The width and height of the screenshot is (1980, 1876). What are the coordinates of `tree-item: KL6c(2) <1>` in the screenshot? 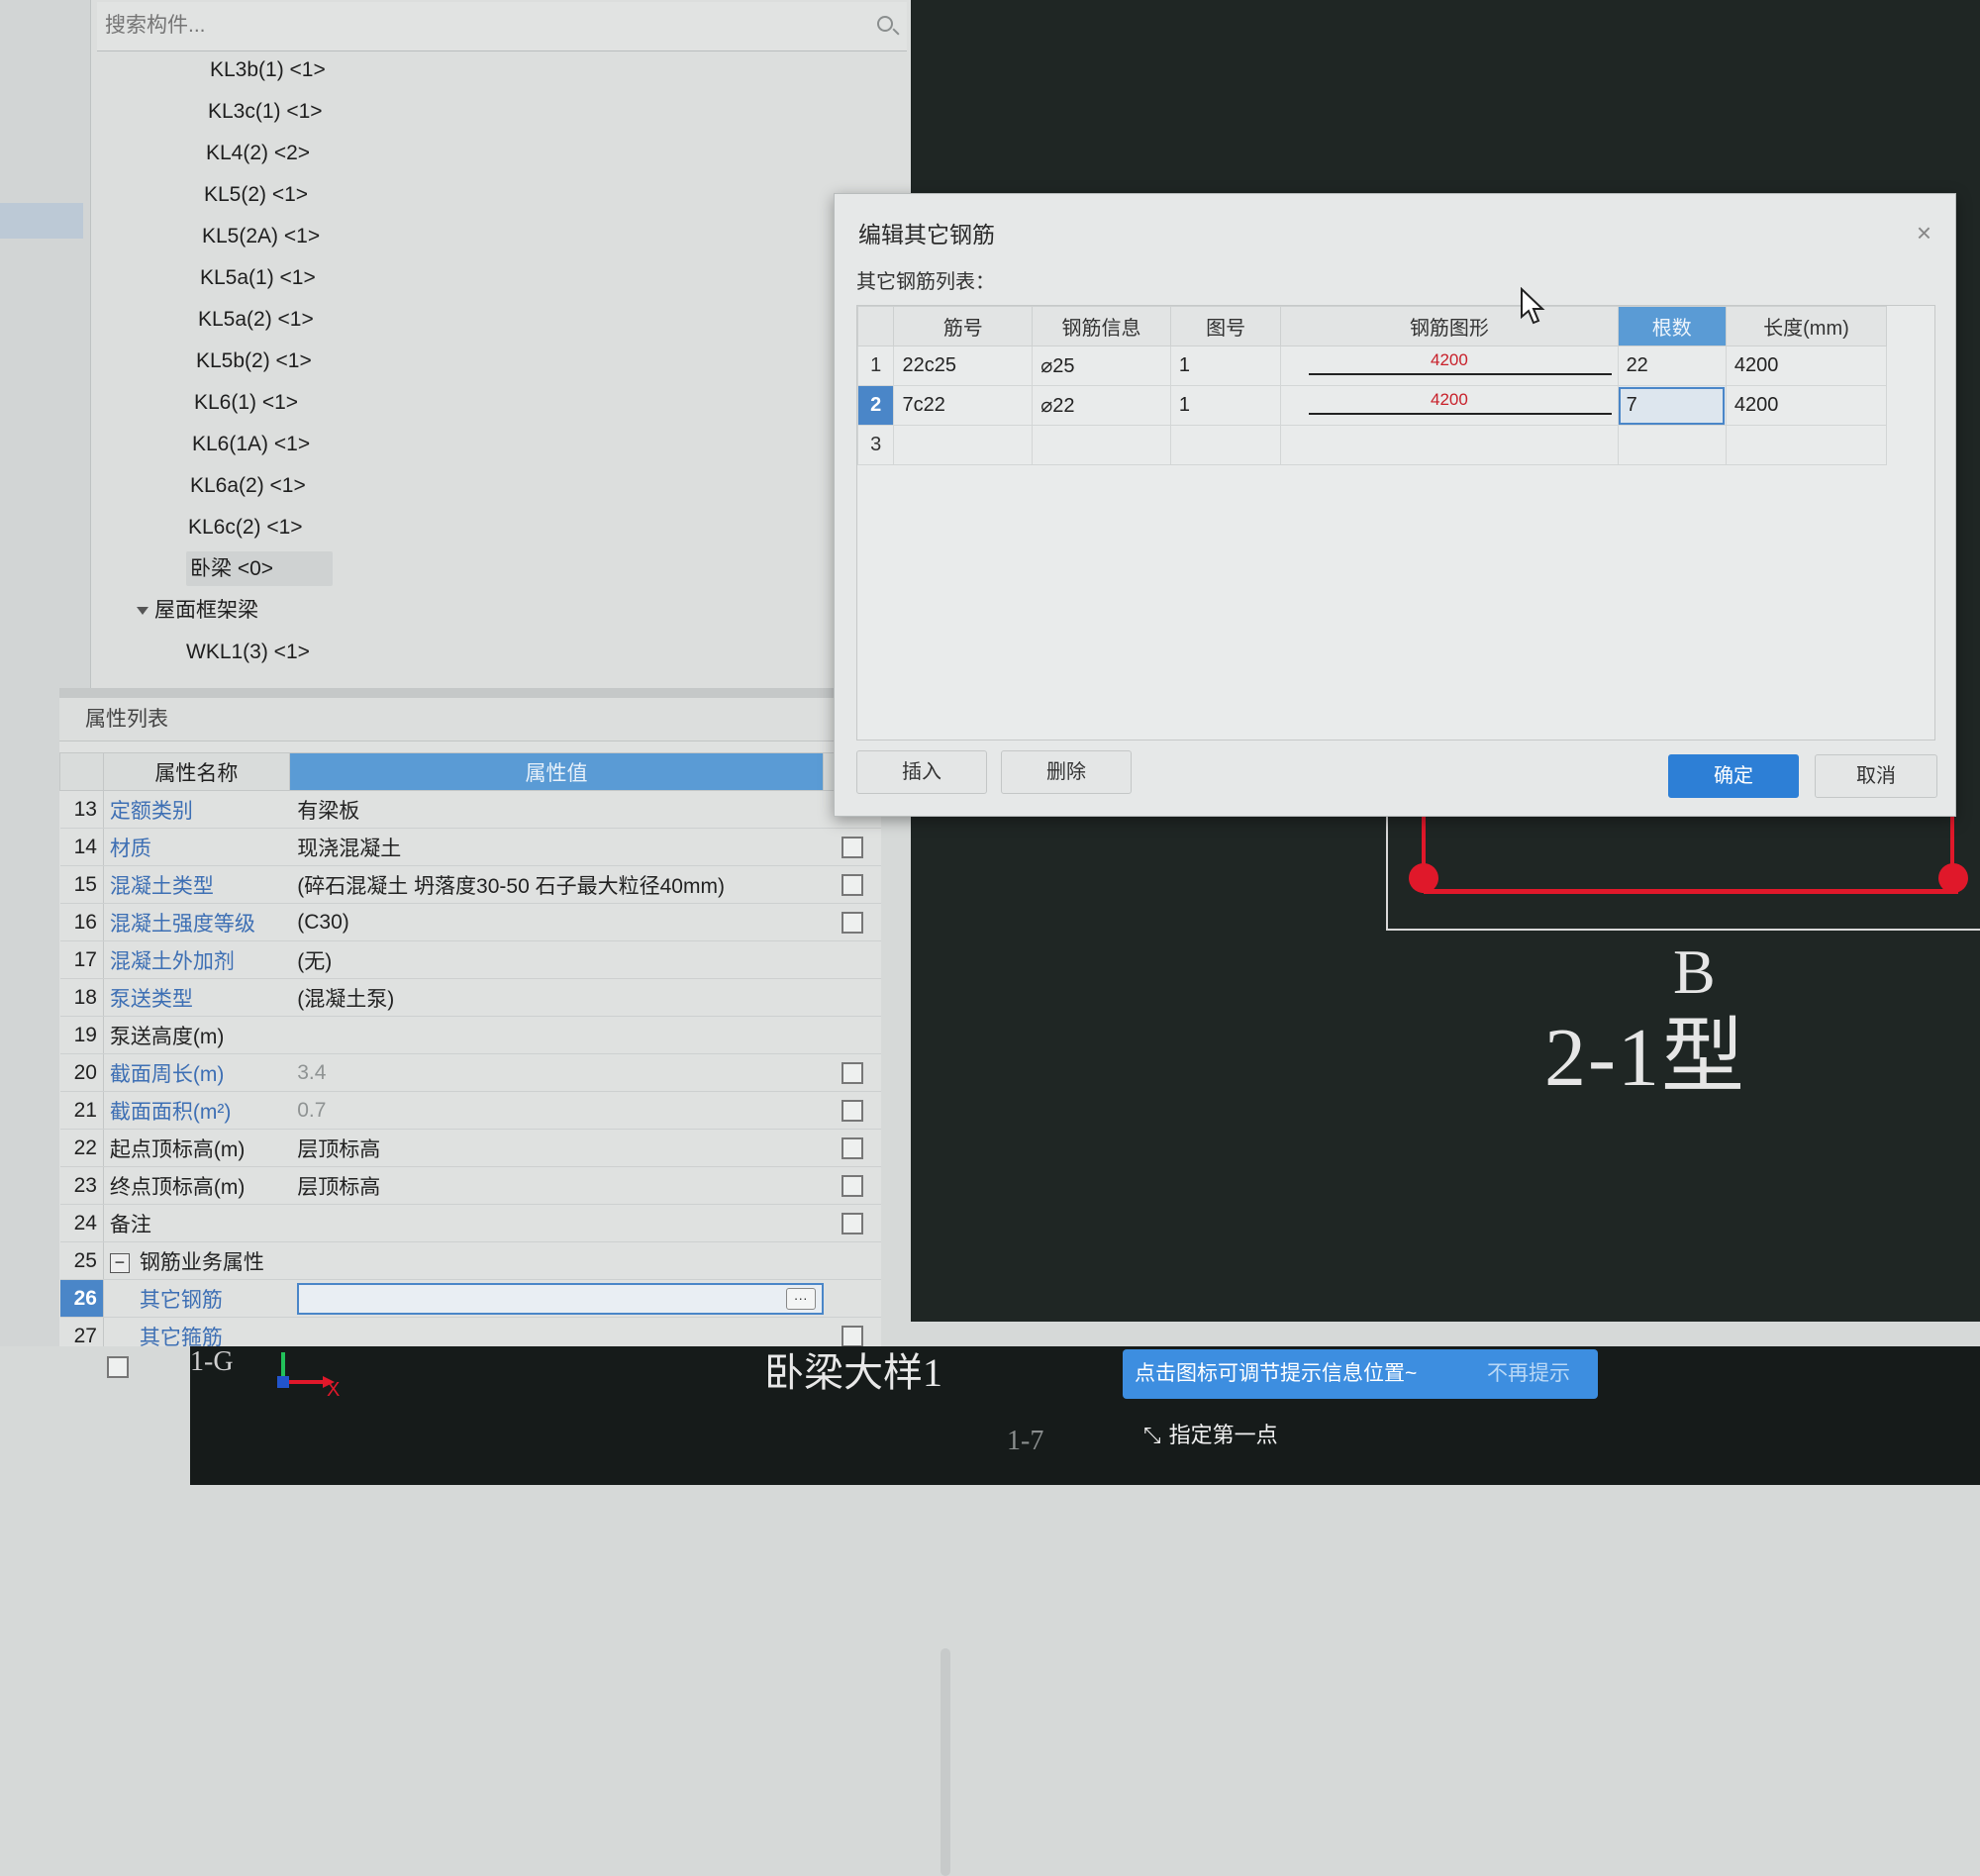 It's located at (502, 527).